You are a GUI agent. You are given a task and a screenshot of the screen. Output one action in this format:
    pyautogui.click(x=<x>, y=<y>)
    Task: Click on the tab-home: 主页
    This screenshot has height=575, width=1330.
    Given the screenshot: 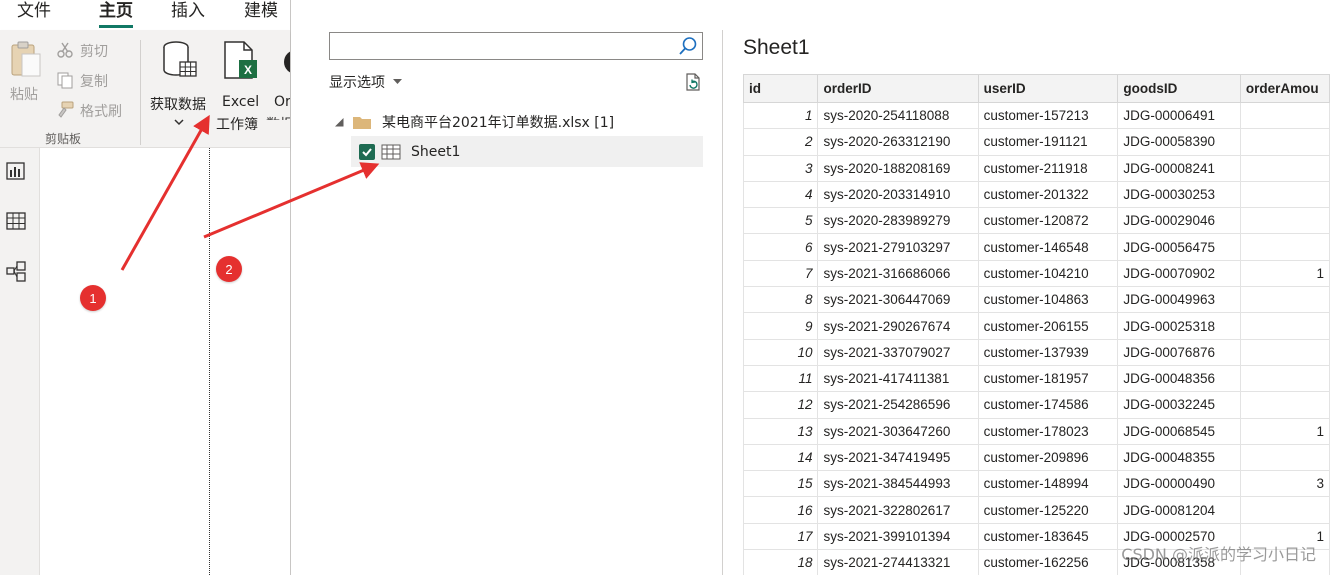 What is the action you would take?
    pyautogui.click(x=116, y=14)
    